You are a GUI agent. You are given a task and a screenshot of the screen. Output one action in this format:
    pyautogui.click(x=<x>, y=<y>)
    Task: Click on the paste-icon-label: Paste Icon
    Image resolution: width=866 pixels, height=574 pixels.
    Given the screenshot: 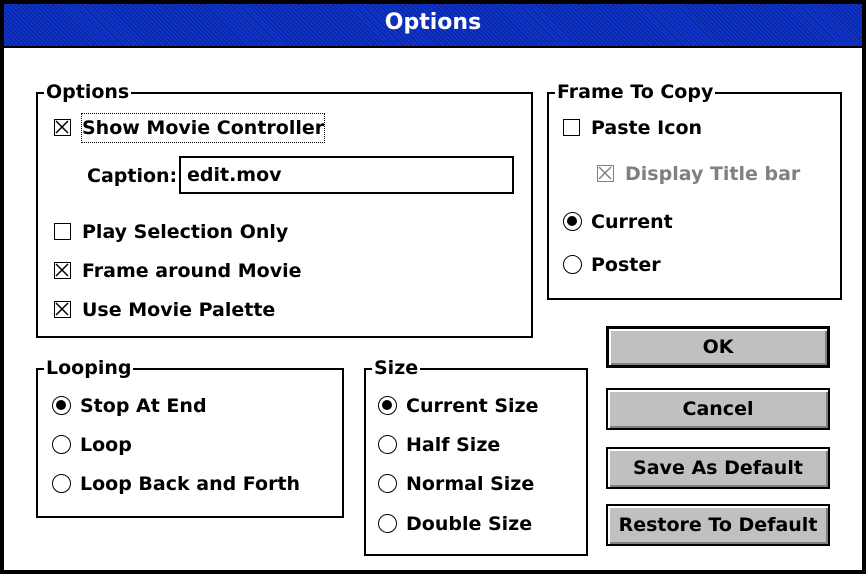 What is the action you would take?
    pyautogui.click(x=647, y=128)
    